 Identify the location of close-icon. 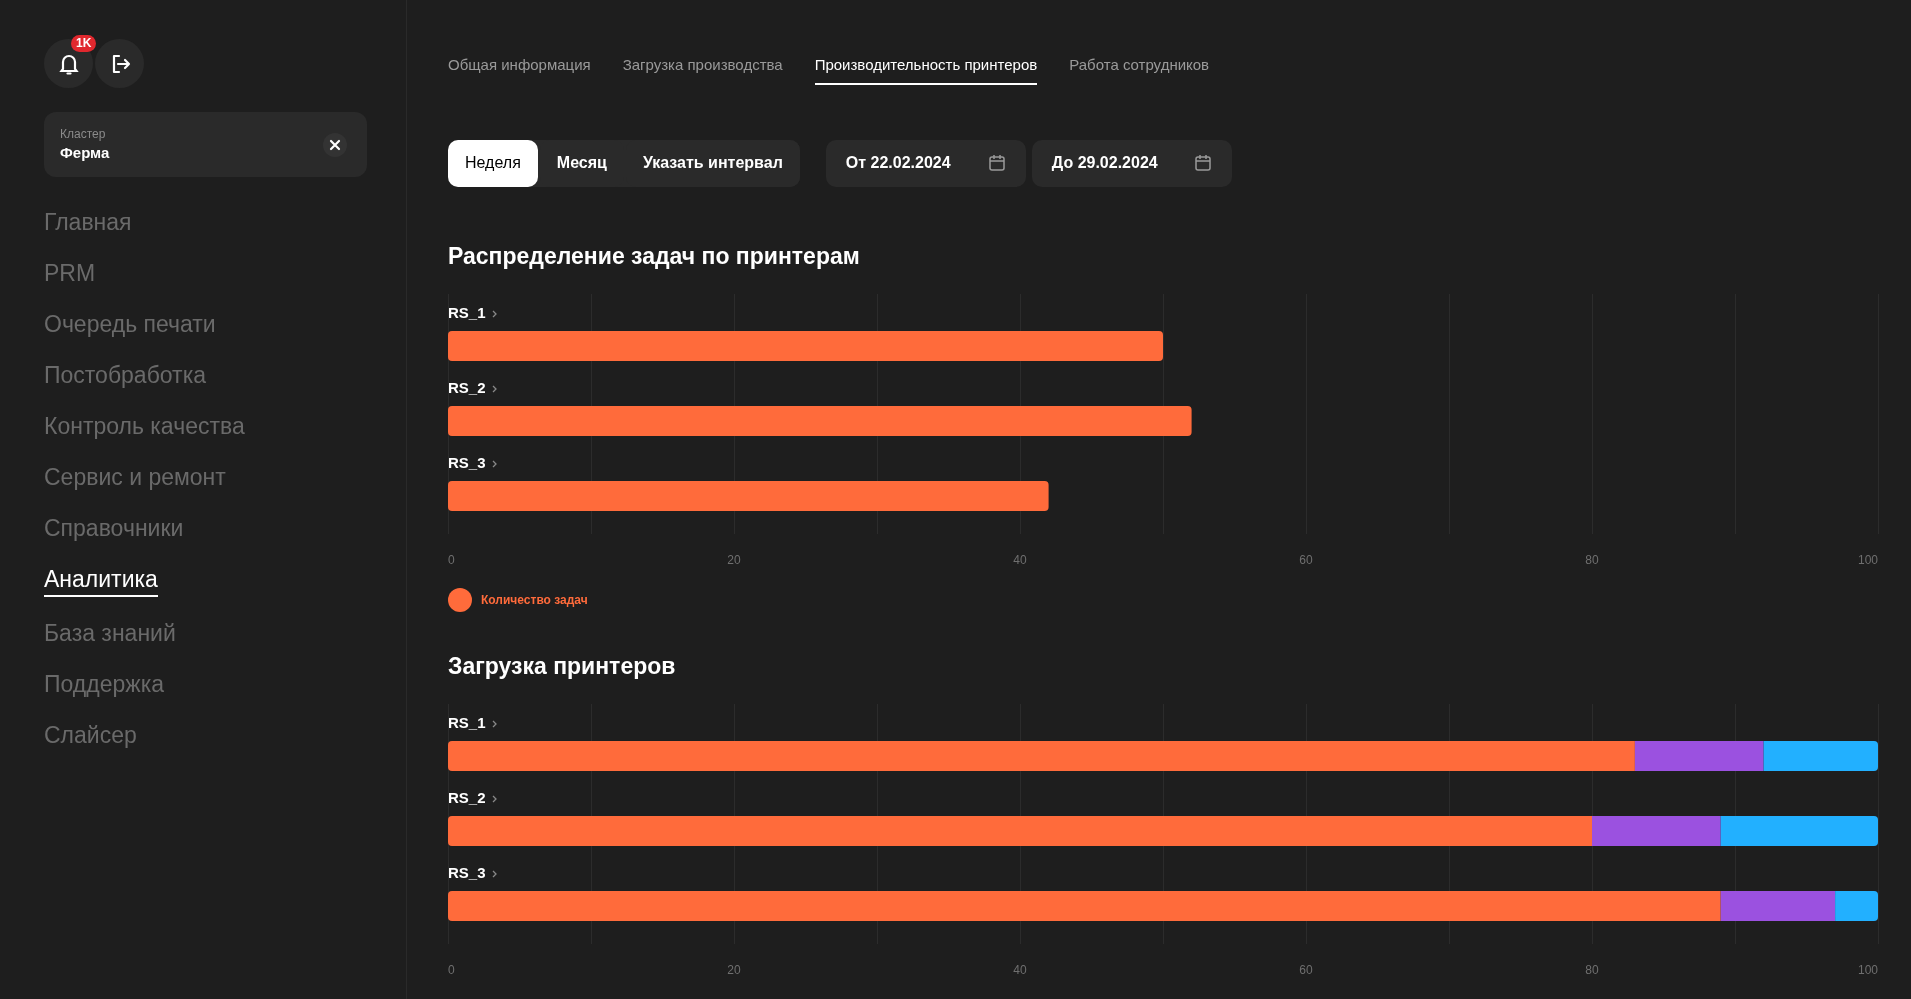
(335, 144).